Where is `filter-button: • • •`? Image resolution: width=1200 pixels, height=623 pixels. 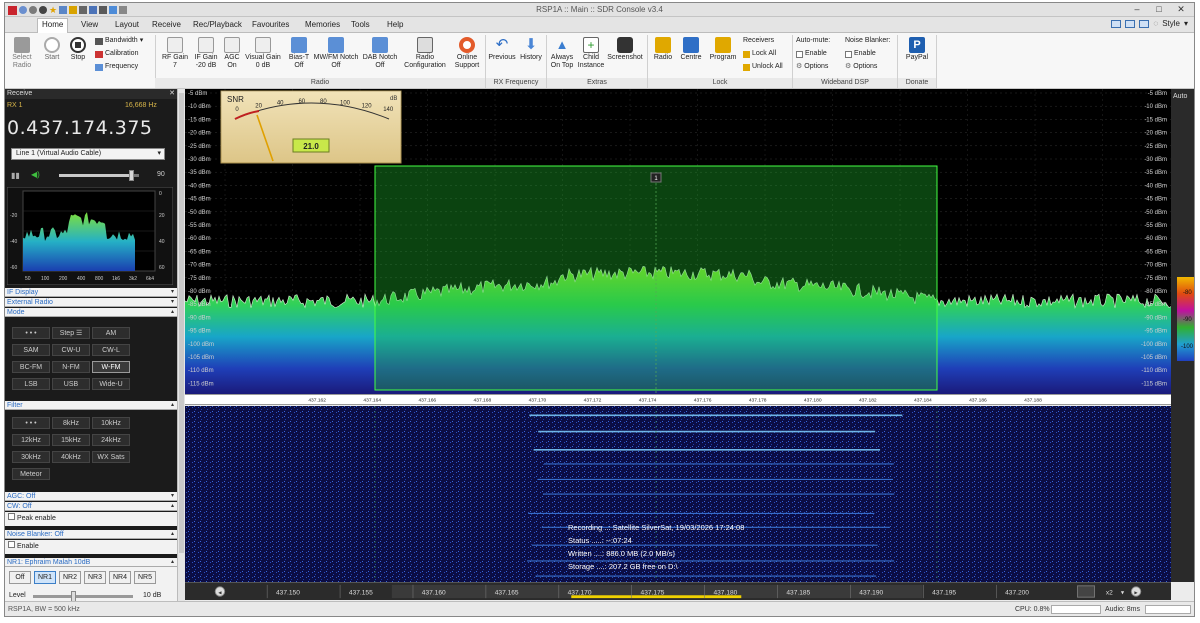 filter-button: • • • is located at coordinates (31, 423).